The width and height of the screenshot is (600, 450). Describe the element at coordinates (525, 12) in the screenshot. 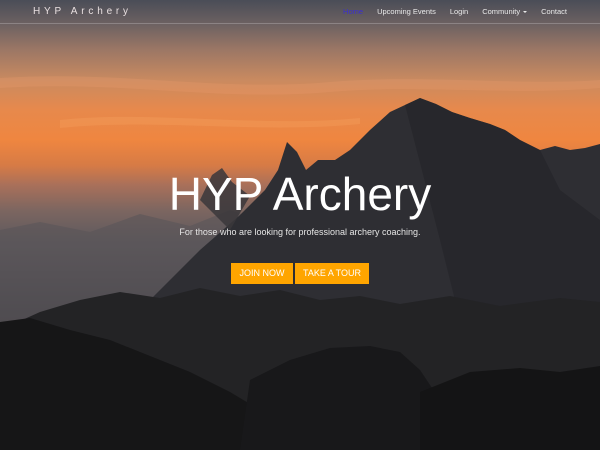

I see `chevron-down-icon` at that location.